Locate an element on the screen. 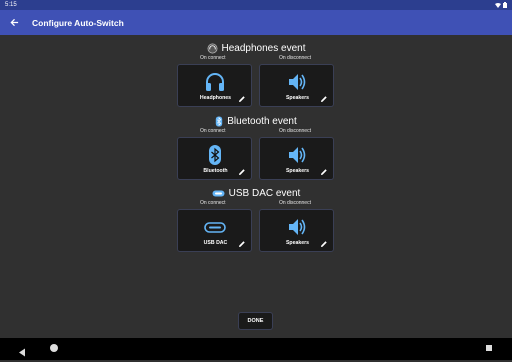 This screenshot has width=512, height=362. usb-dac-connect-card: USB DAC is located at coordinates (214, 230).